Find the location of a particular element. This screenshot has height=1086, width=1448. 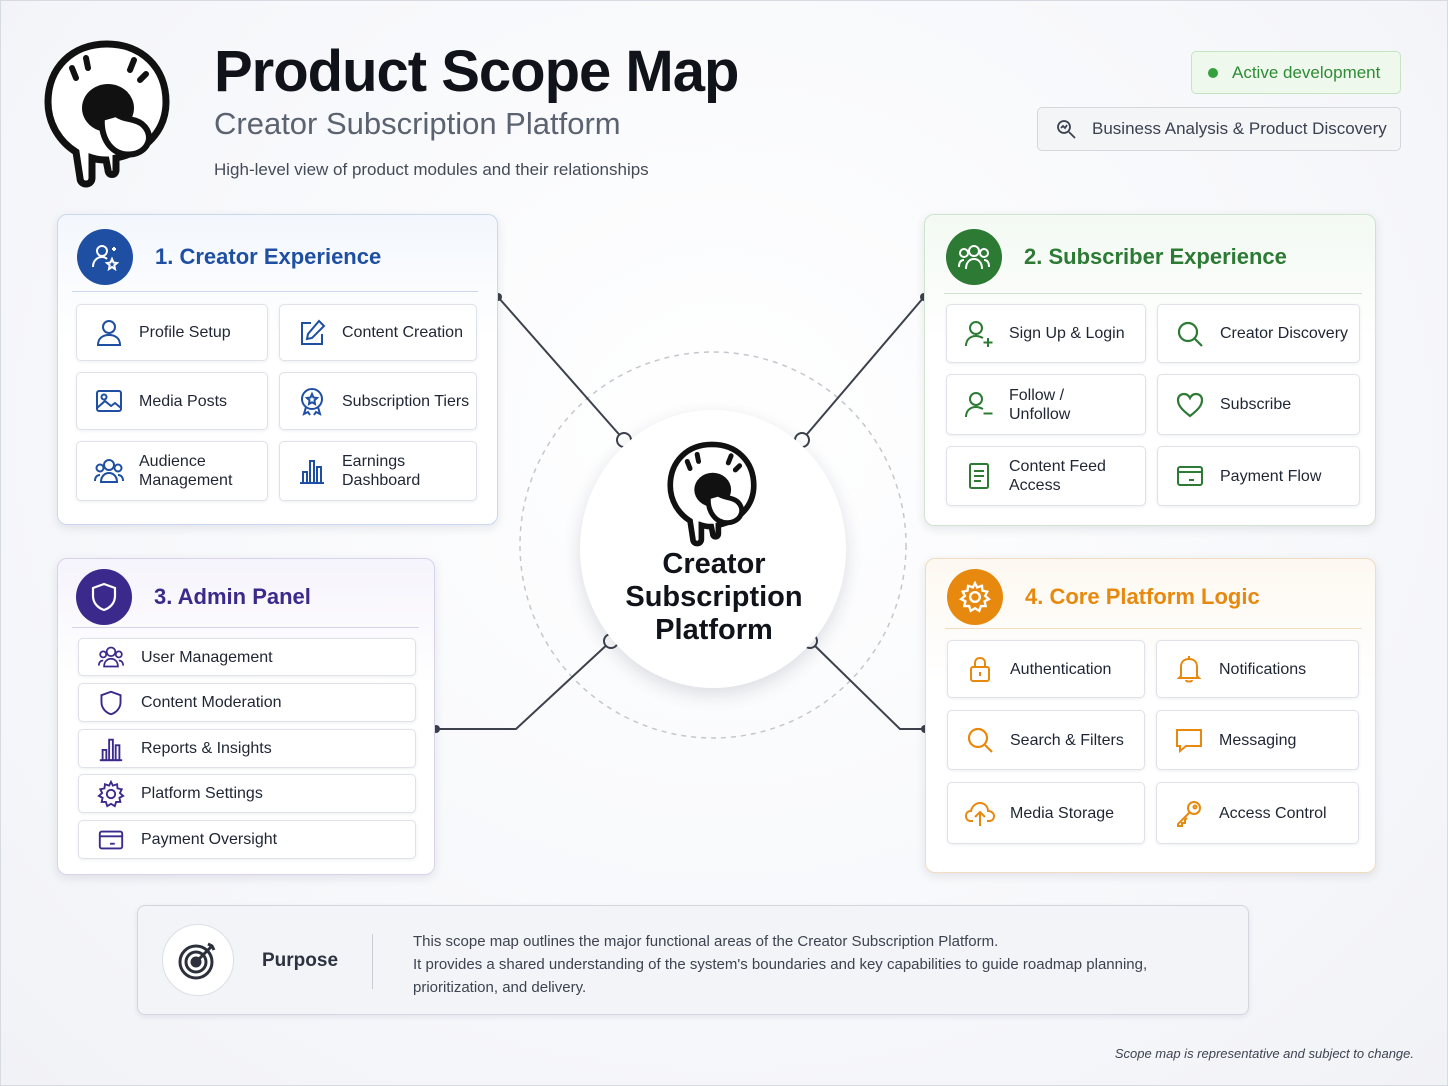

edit-icon is located at coordinates (312, 333).